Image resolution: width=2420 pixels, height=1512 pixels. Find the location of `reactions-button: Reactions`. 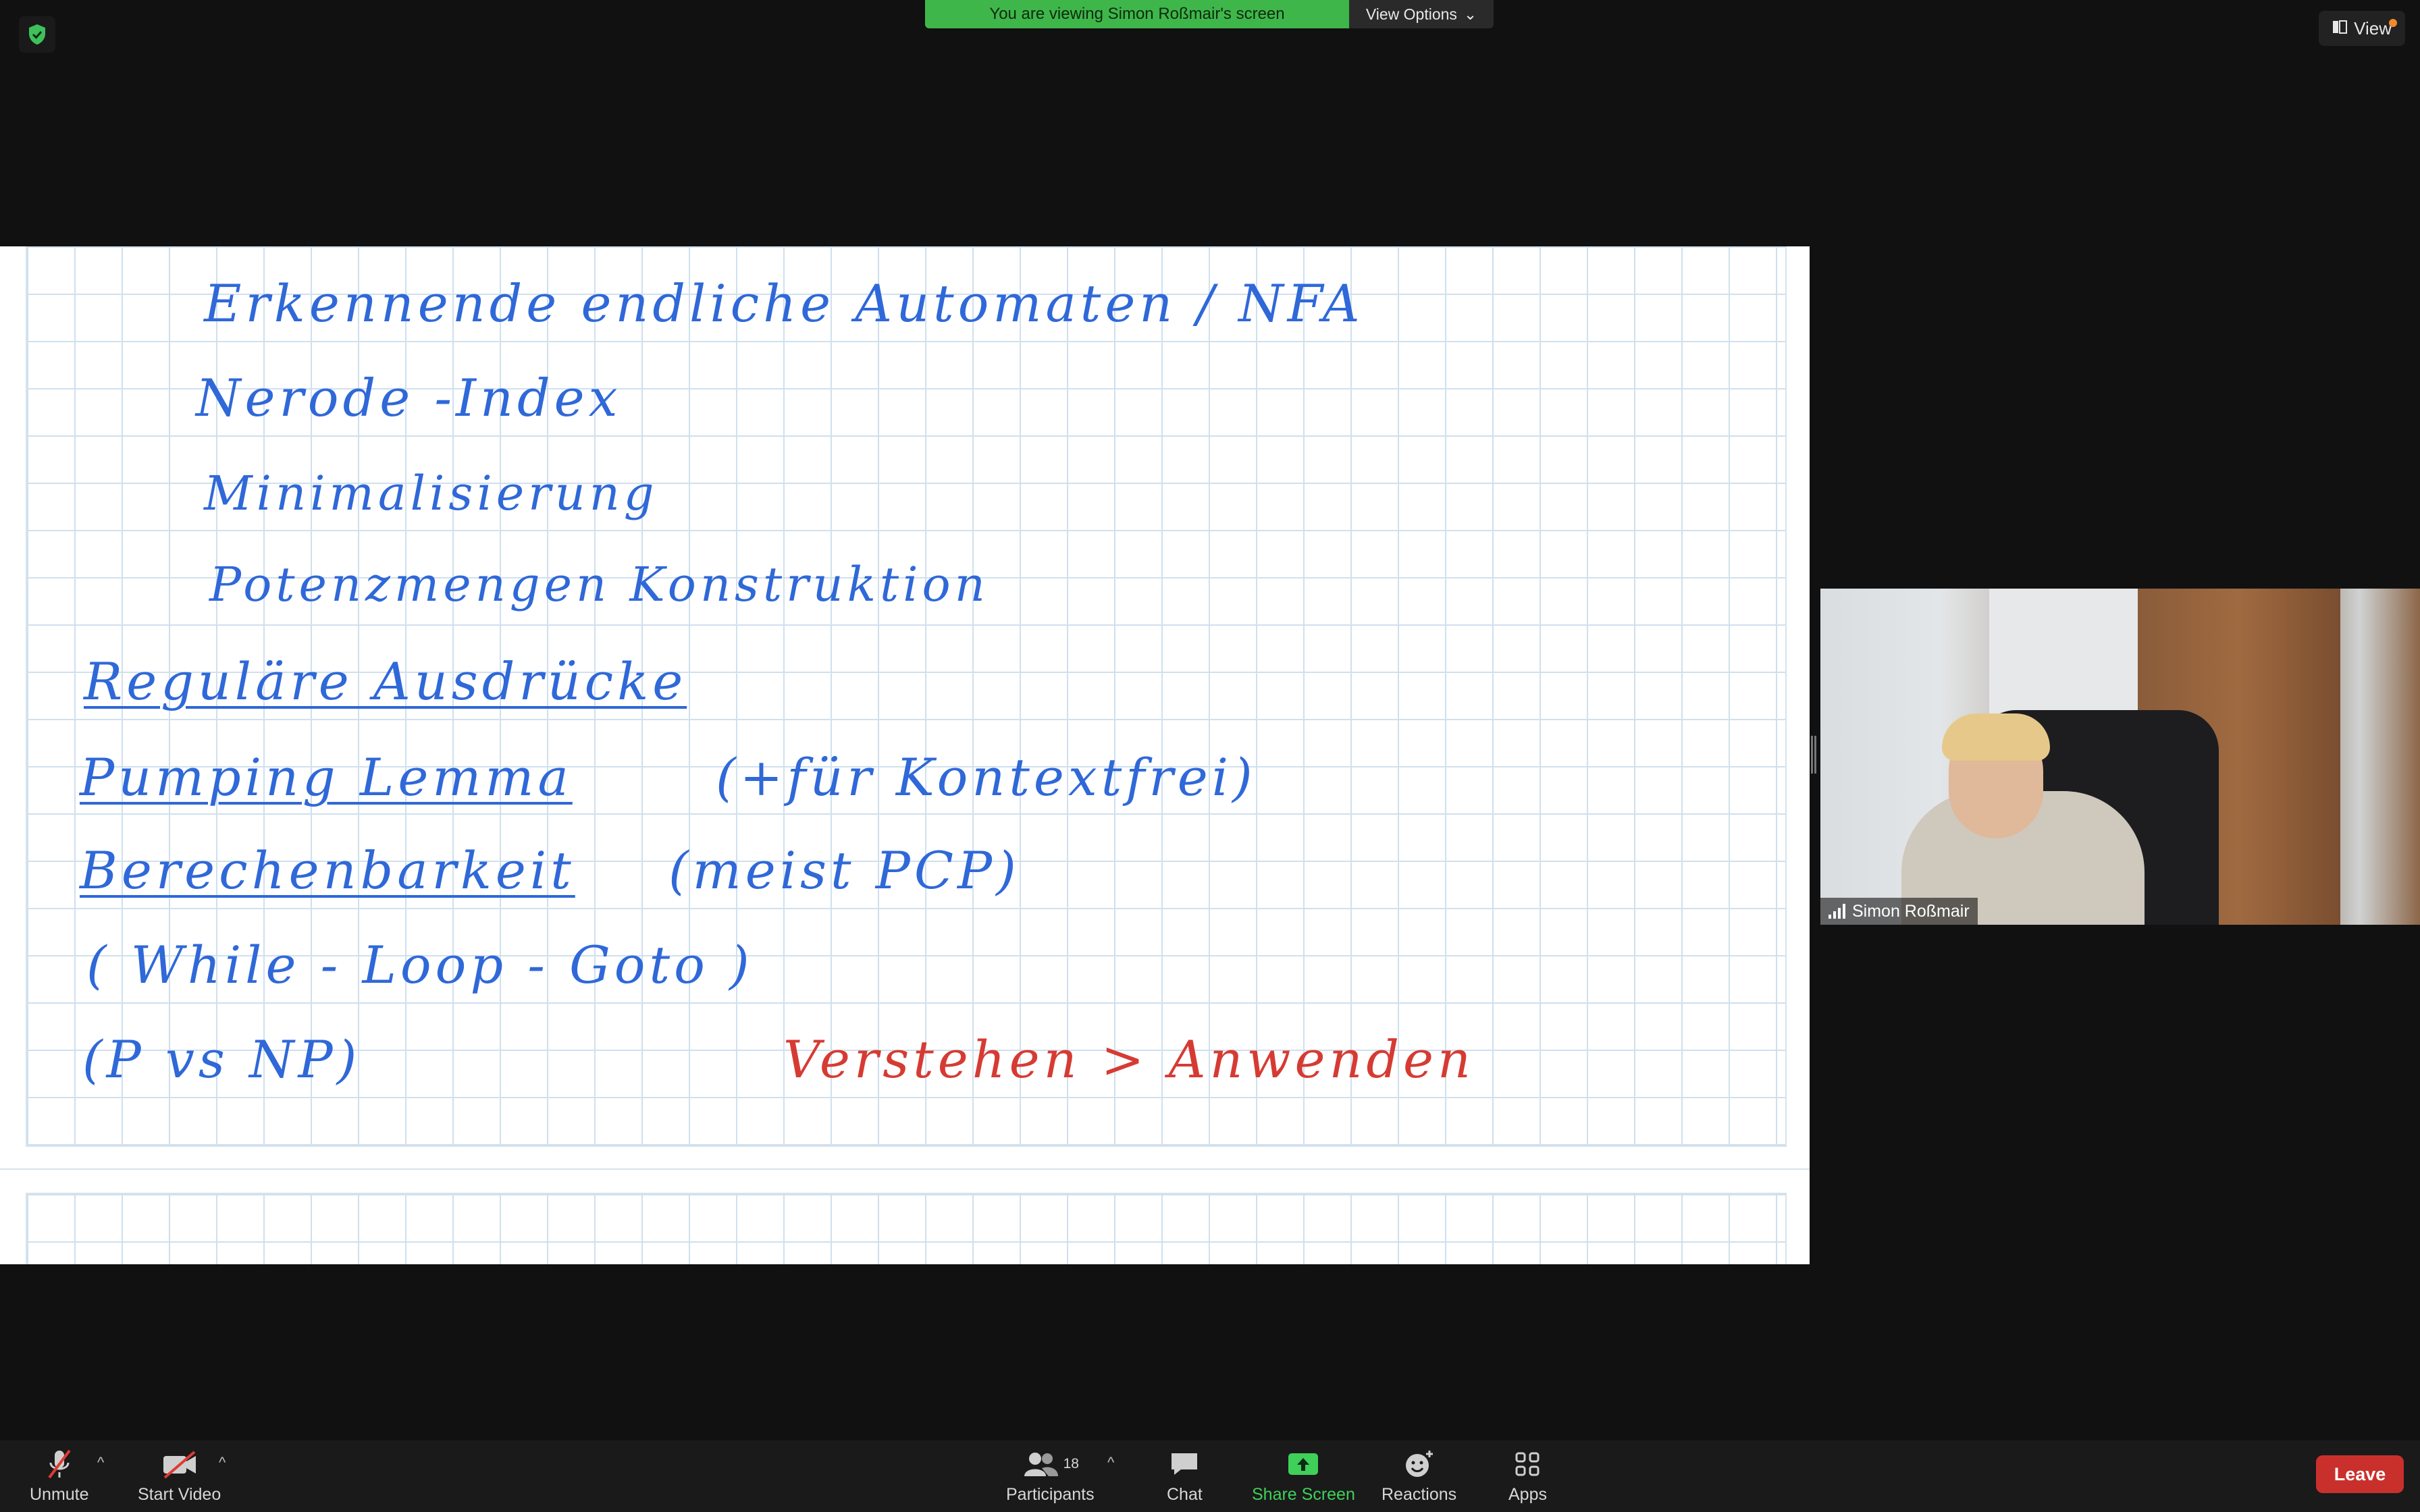

reactions-button: Reactions is located at coordinates (1419, 1476).